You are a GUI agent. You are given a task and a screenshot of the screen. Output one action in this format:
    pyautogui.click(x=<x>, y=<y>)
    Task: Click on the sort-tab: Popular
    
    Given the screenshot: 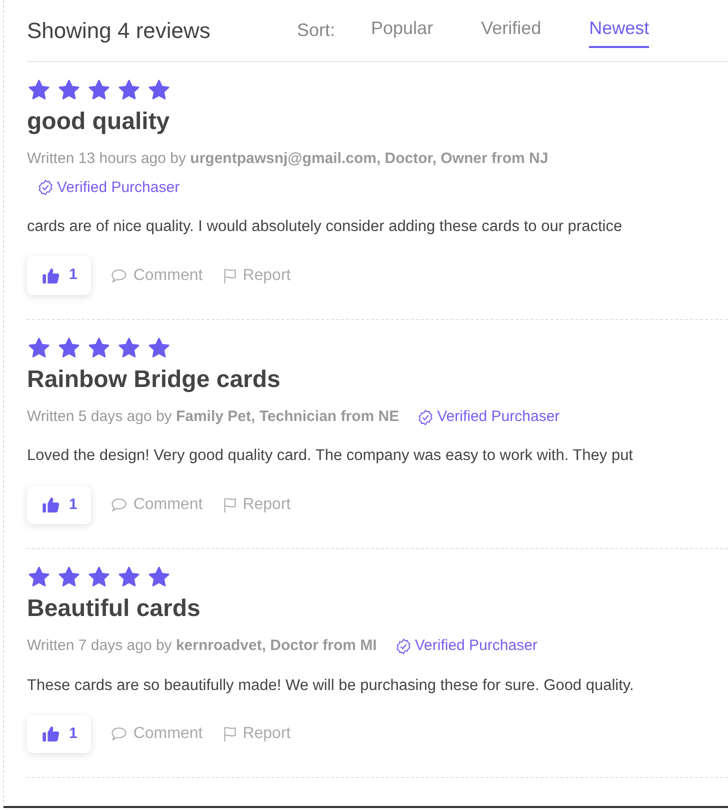 What is the action you would take?
    pyautogui.click(x=402, y=30)
    